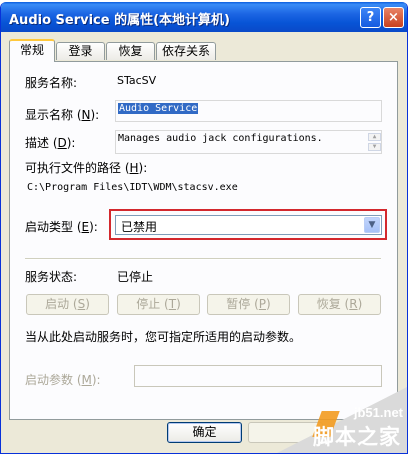  What do you see at coordinates (374, 147) in the screenshot?
I see `scroll-down-icon: ▼` at bounding box center [374, 147].